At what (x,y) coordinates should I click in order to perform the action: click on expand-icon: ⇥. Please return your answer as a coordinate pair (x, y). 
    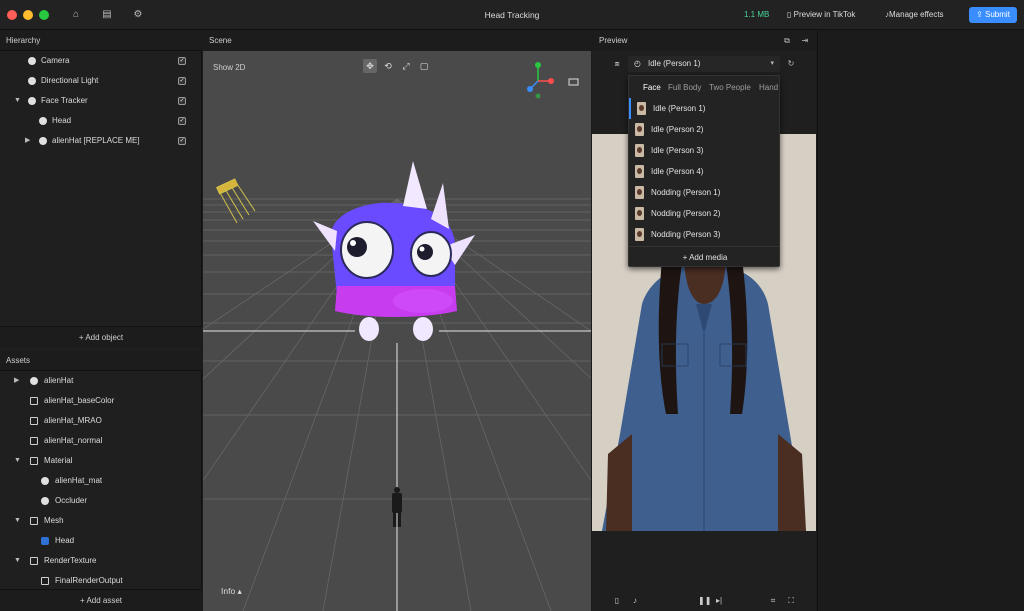
    Looking at the image, I should click on (805, 41).